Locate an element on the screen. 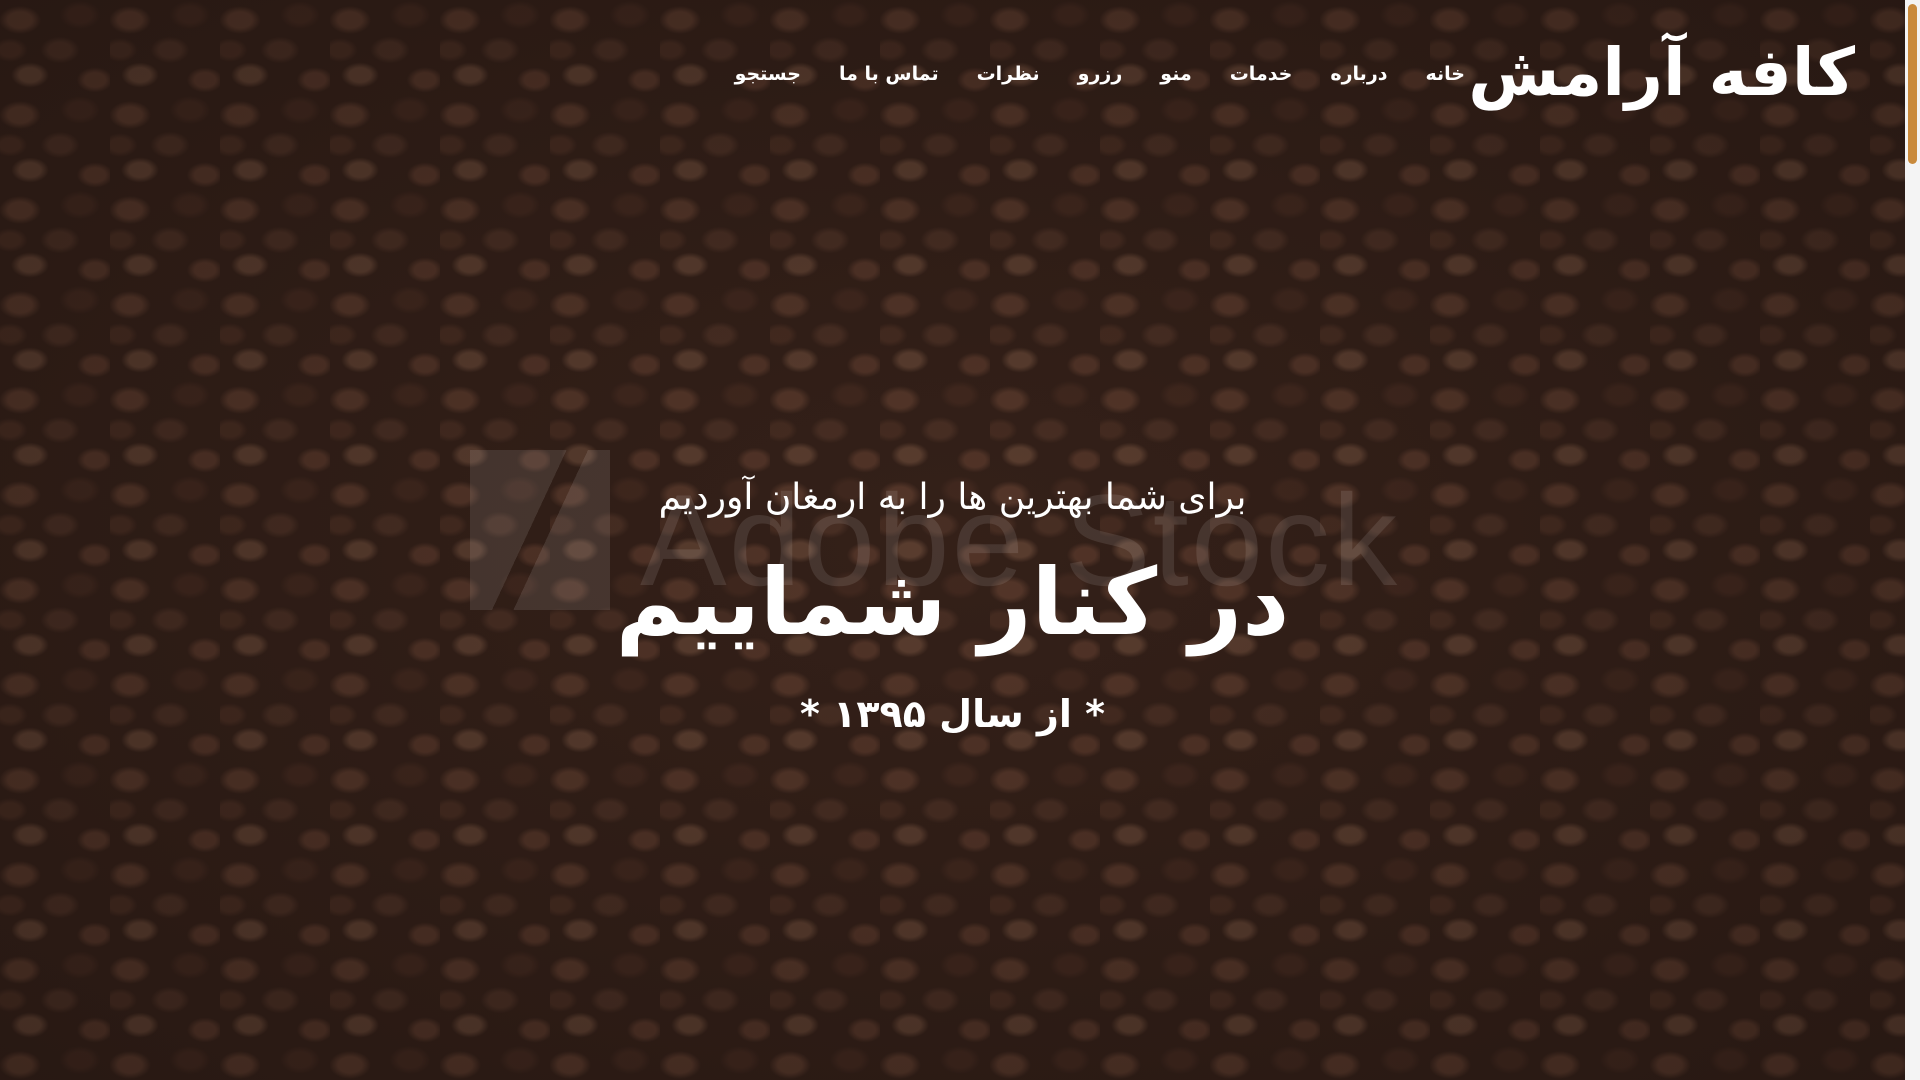 The height and width of the screenshot is (1080, 1920). nav-item-search: جستجو is located at coordinates (768, 74).